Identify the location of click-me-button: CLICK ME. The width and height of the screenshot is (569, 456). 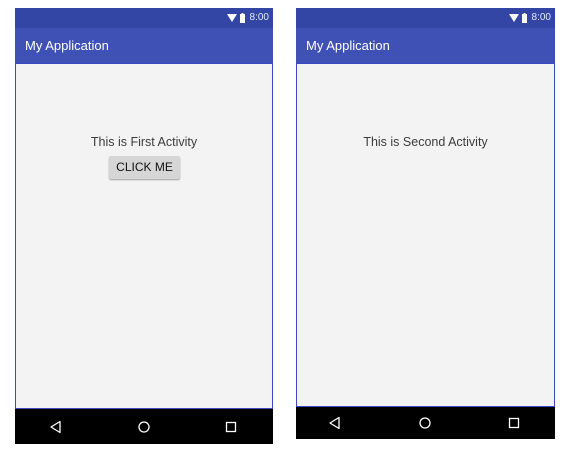
(144, 167).